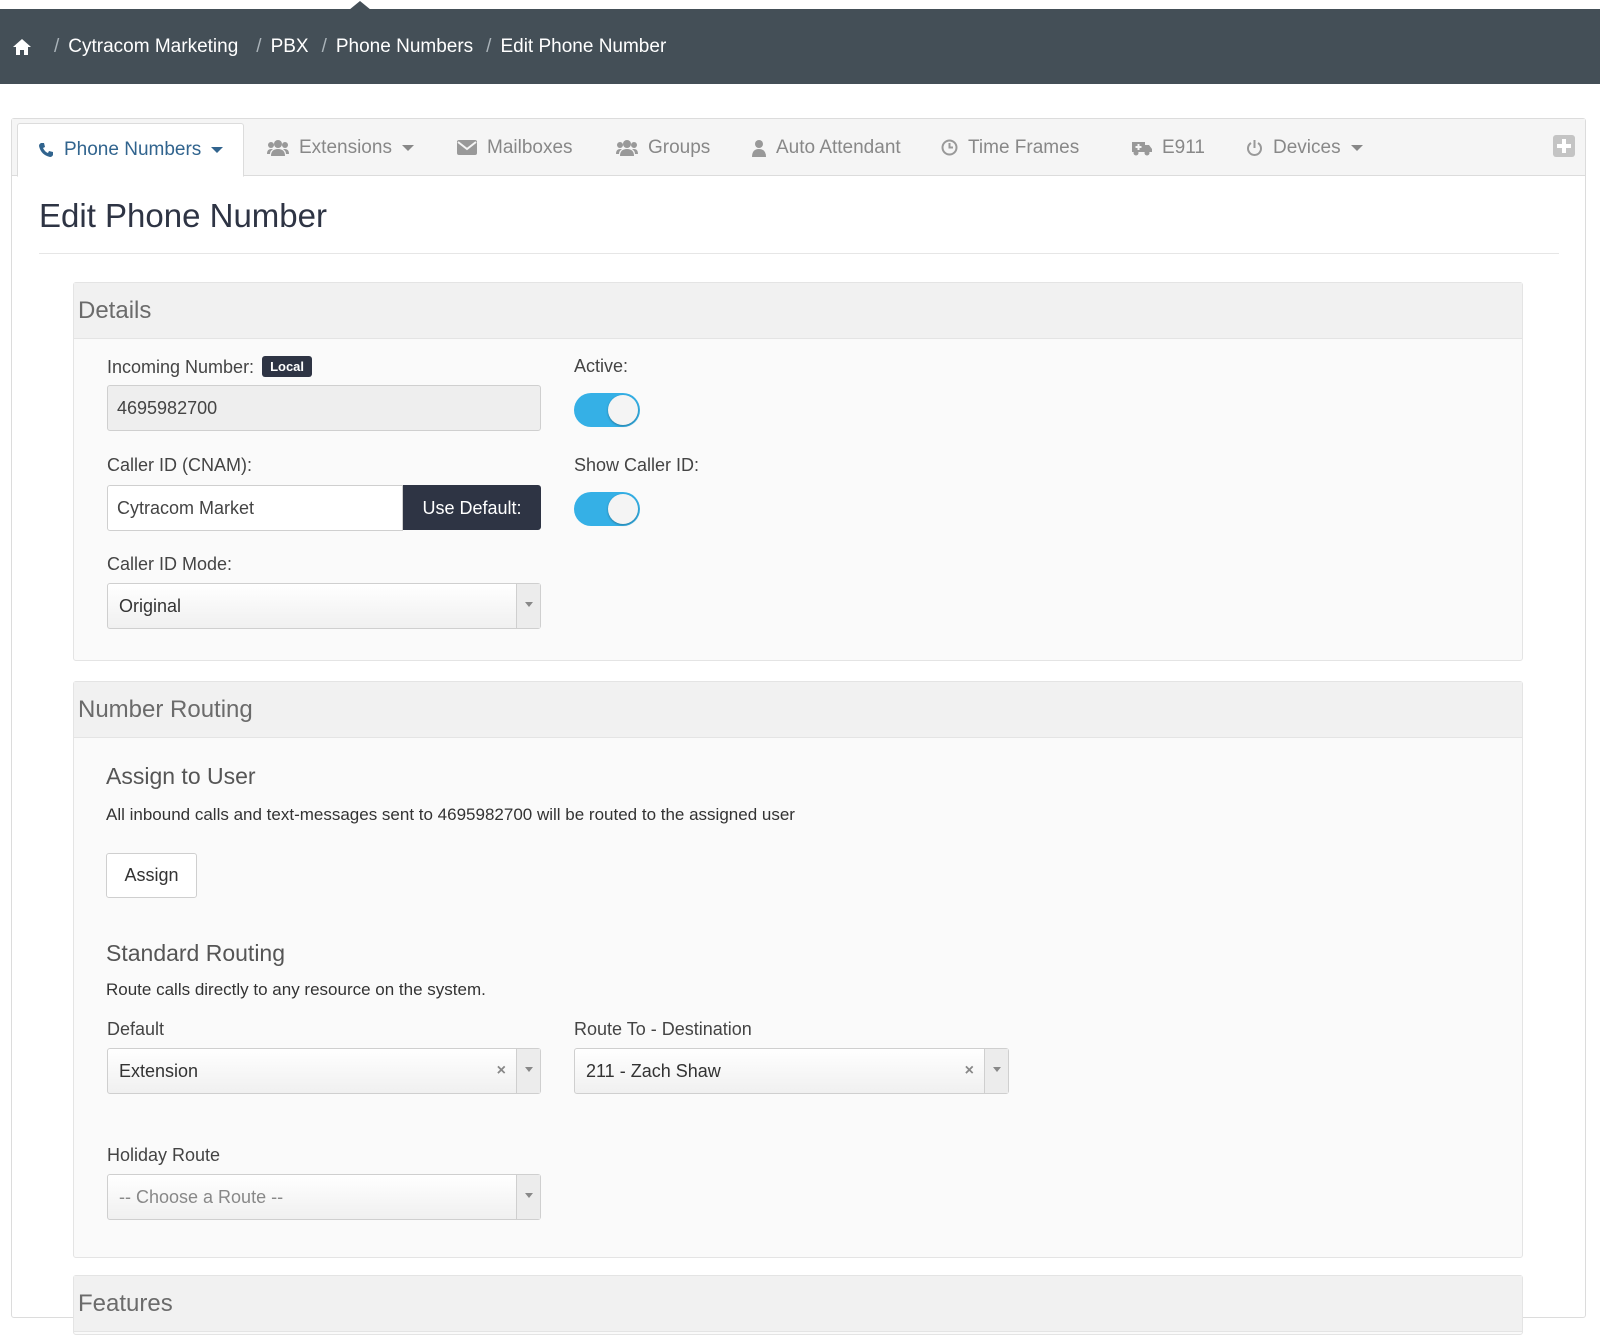 The height and width of the screenshot is (1335, 1600). Describe the element at coordinates (759, 148) in the screenshot. I see `user-icon` at that location.